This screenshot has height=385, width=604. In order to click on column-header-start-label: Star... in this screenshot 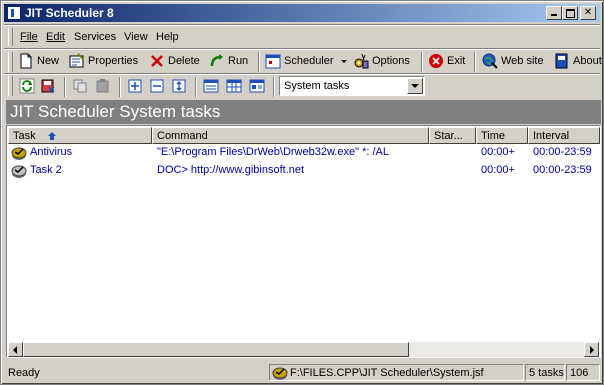, I will do `click(448, 136)`.